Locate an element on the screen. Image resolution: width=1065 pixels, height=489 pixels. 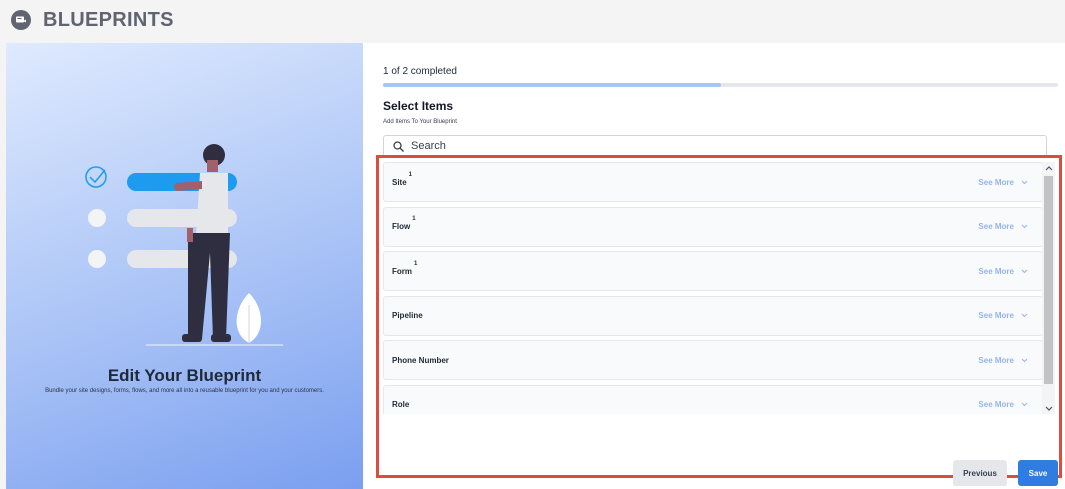
hero-title: Edit Your Blueprint is located at coordinates (184, 375).